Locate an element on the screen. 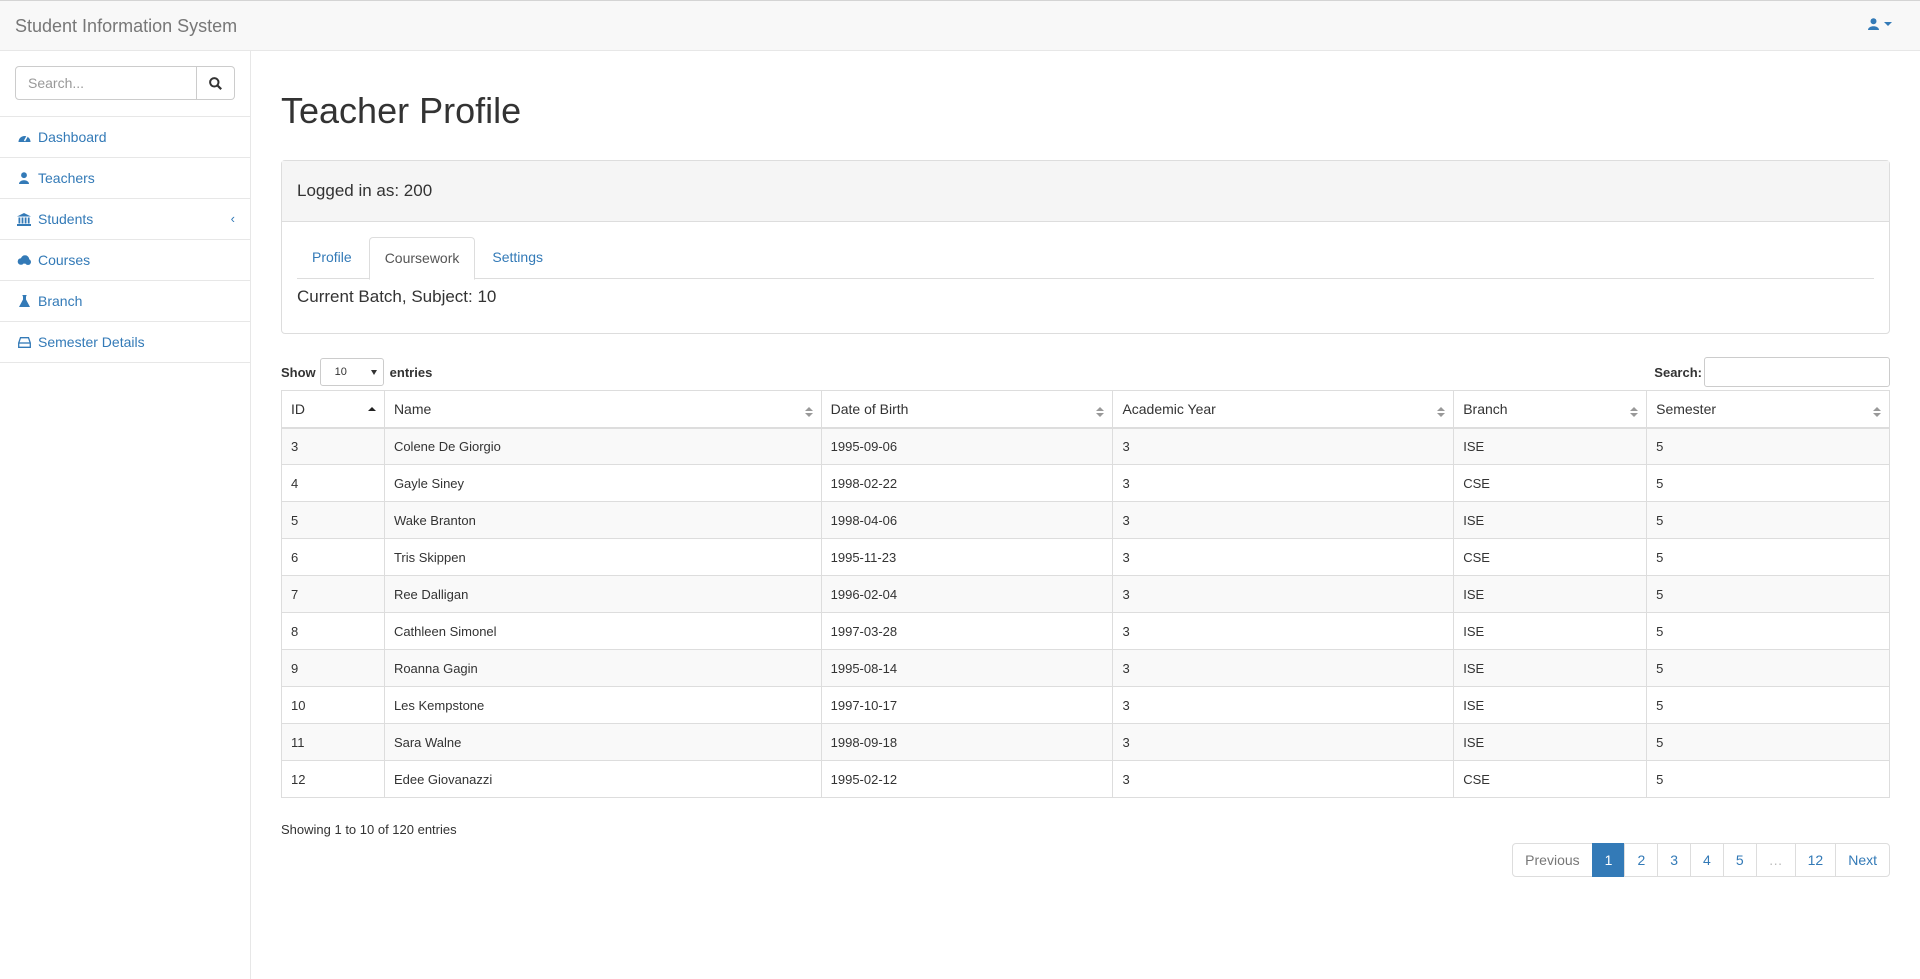 The height and width of the screenshot is (979, 1920). table-cell: Sara Walne is located at coordinates (602, 742).